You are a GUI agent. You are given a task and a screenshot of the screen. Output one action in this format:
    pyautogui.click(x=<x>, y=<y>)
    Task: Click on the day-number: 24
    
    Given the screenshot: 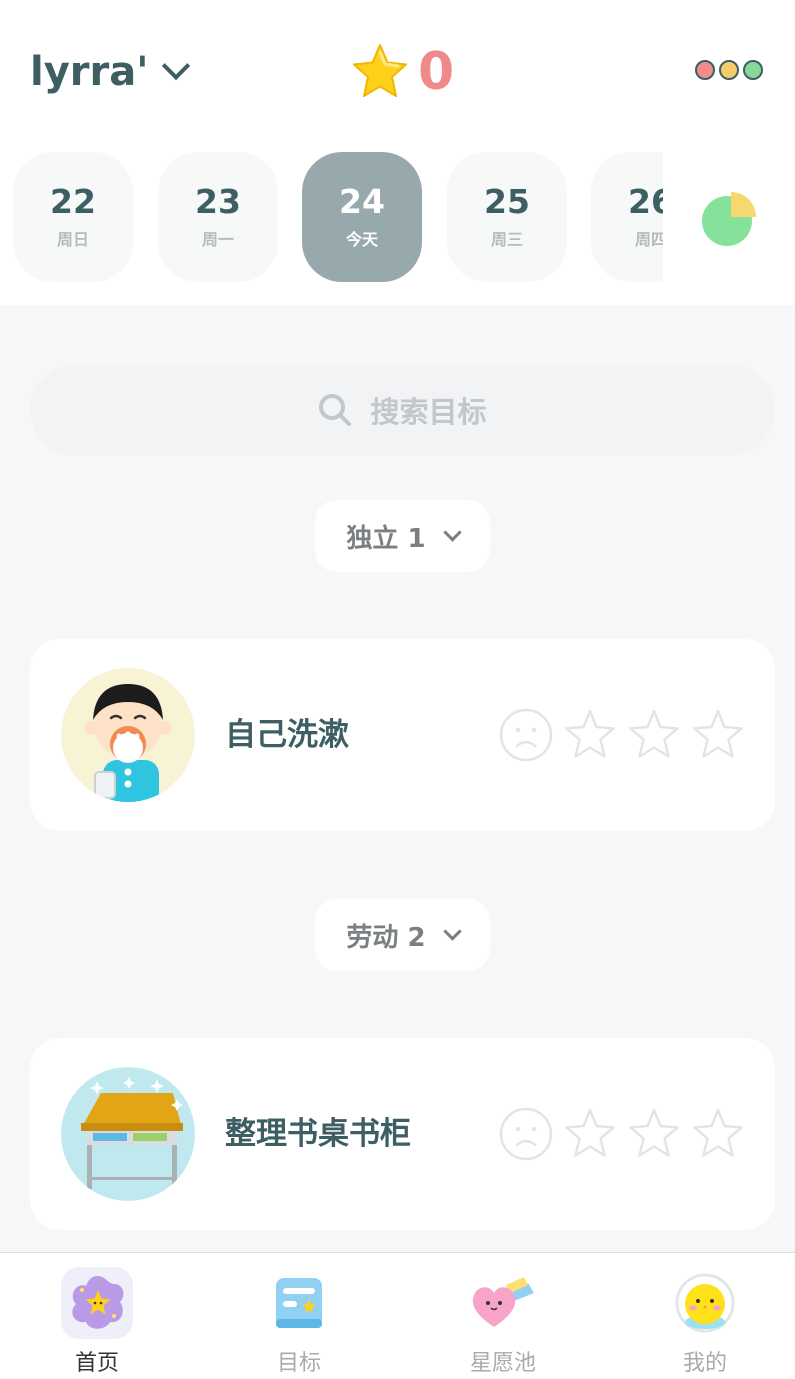 What is the action you would take?
    pyautogui.click(x=362, y=201)
    